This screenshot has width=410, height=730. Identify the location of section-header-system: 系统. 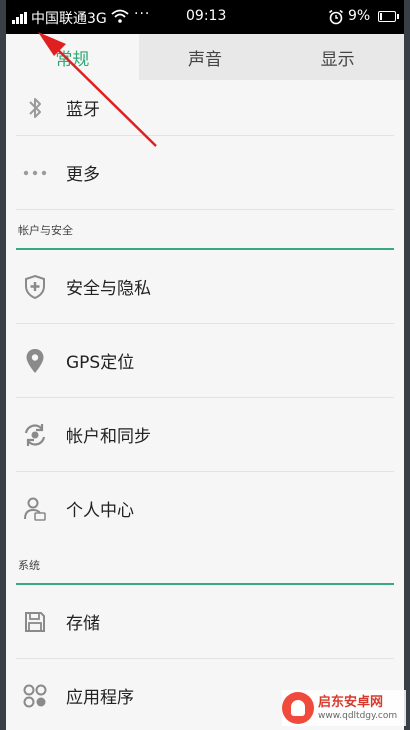
(205, 565).